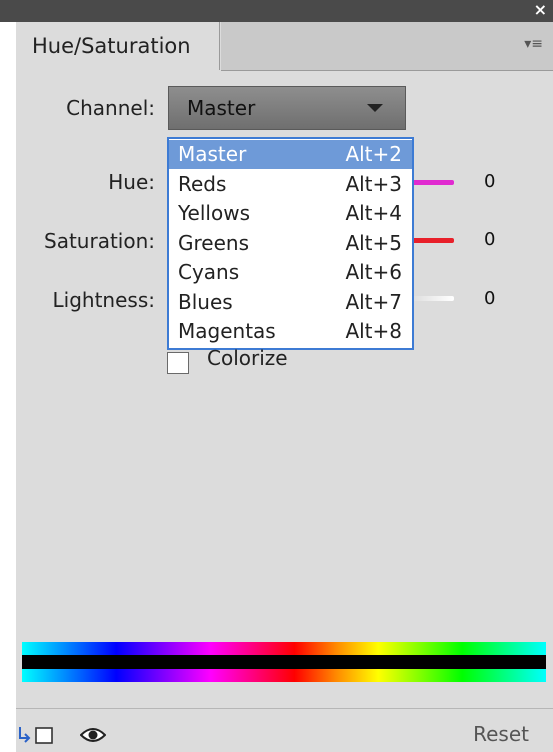 This screenshot has height=752, width=553. I want to click on channel-label: Channel:, so click(110, 108).